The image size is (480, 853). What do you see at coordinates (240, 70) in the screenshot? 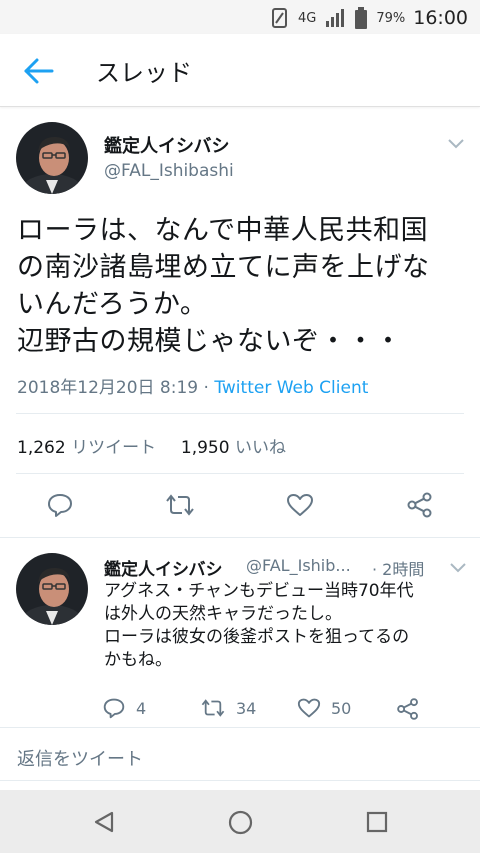
I see `app-bar: スレッド` at bounding box center [240, 70].